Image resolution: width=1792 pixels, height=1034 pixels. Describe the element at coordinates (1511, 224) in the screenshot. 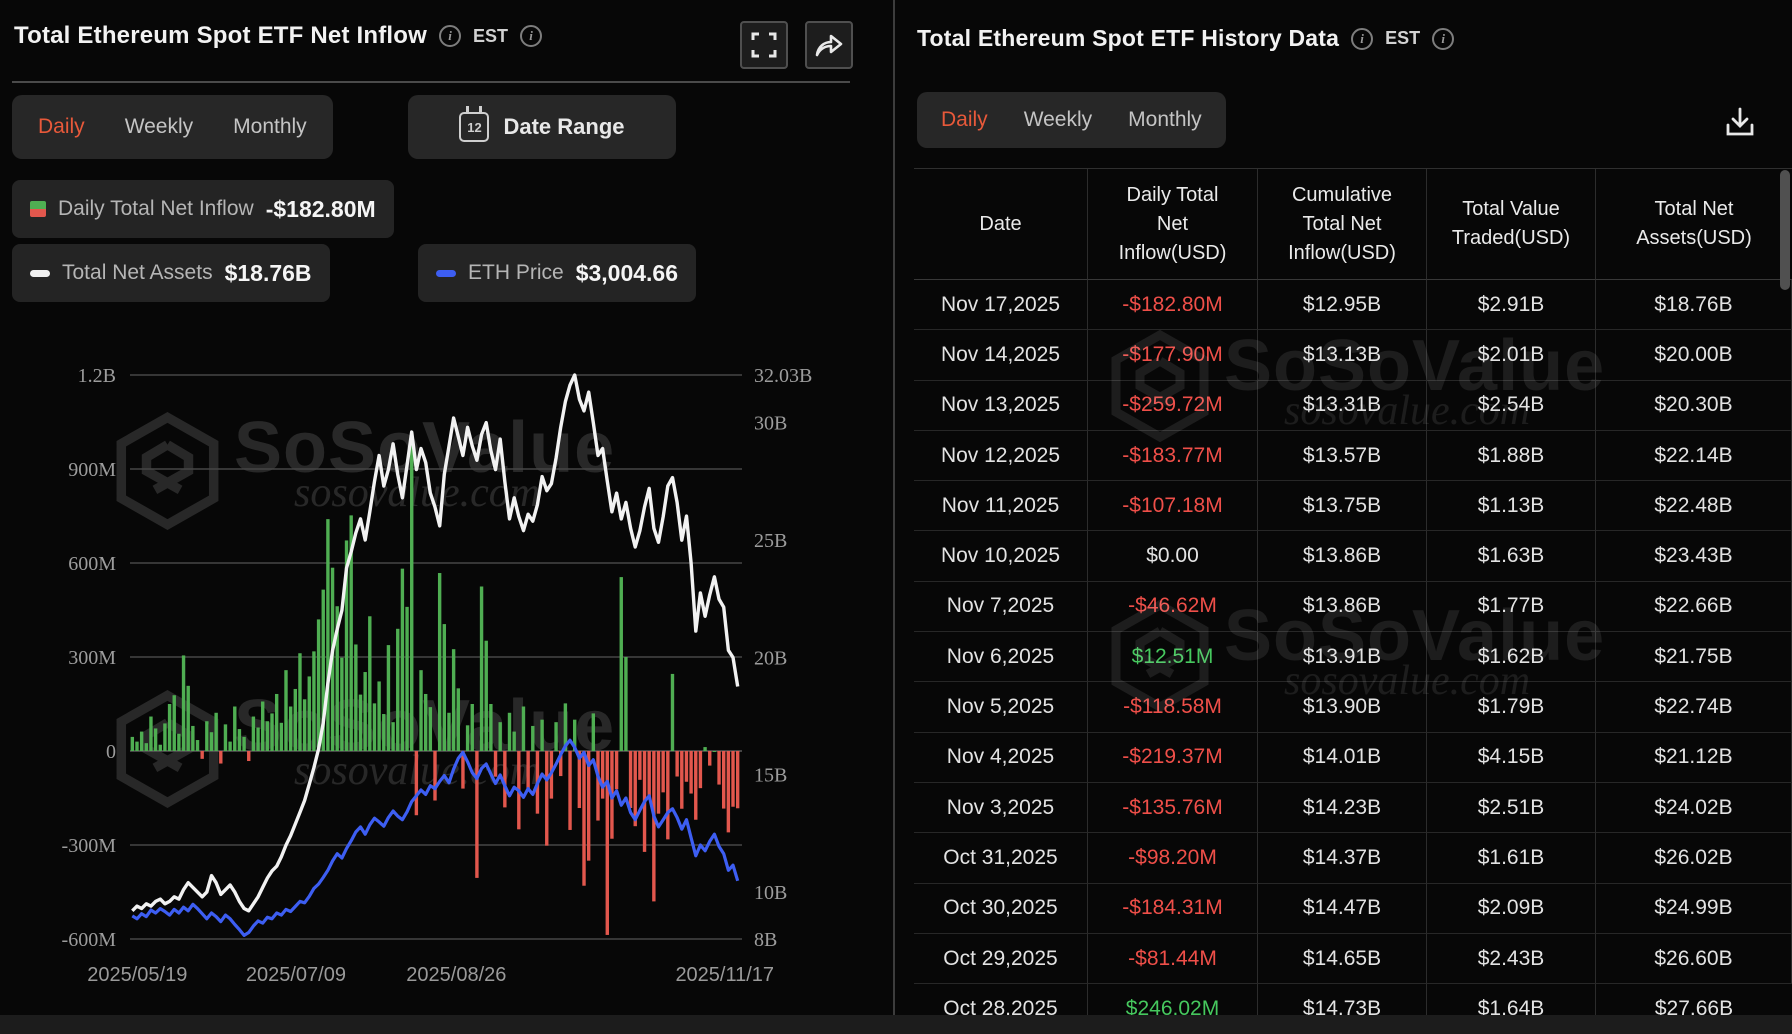

I see `column-header-3: Total Value Traded(USD)` at that location.